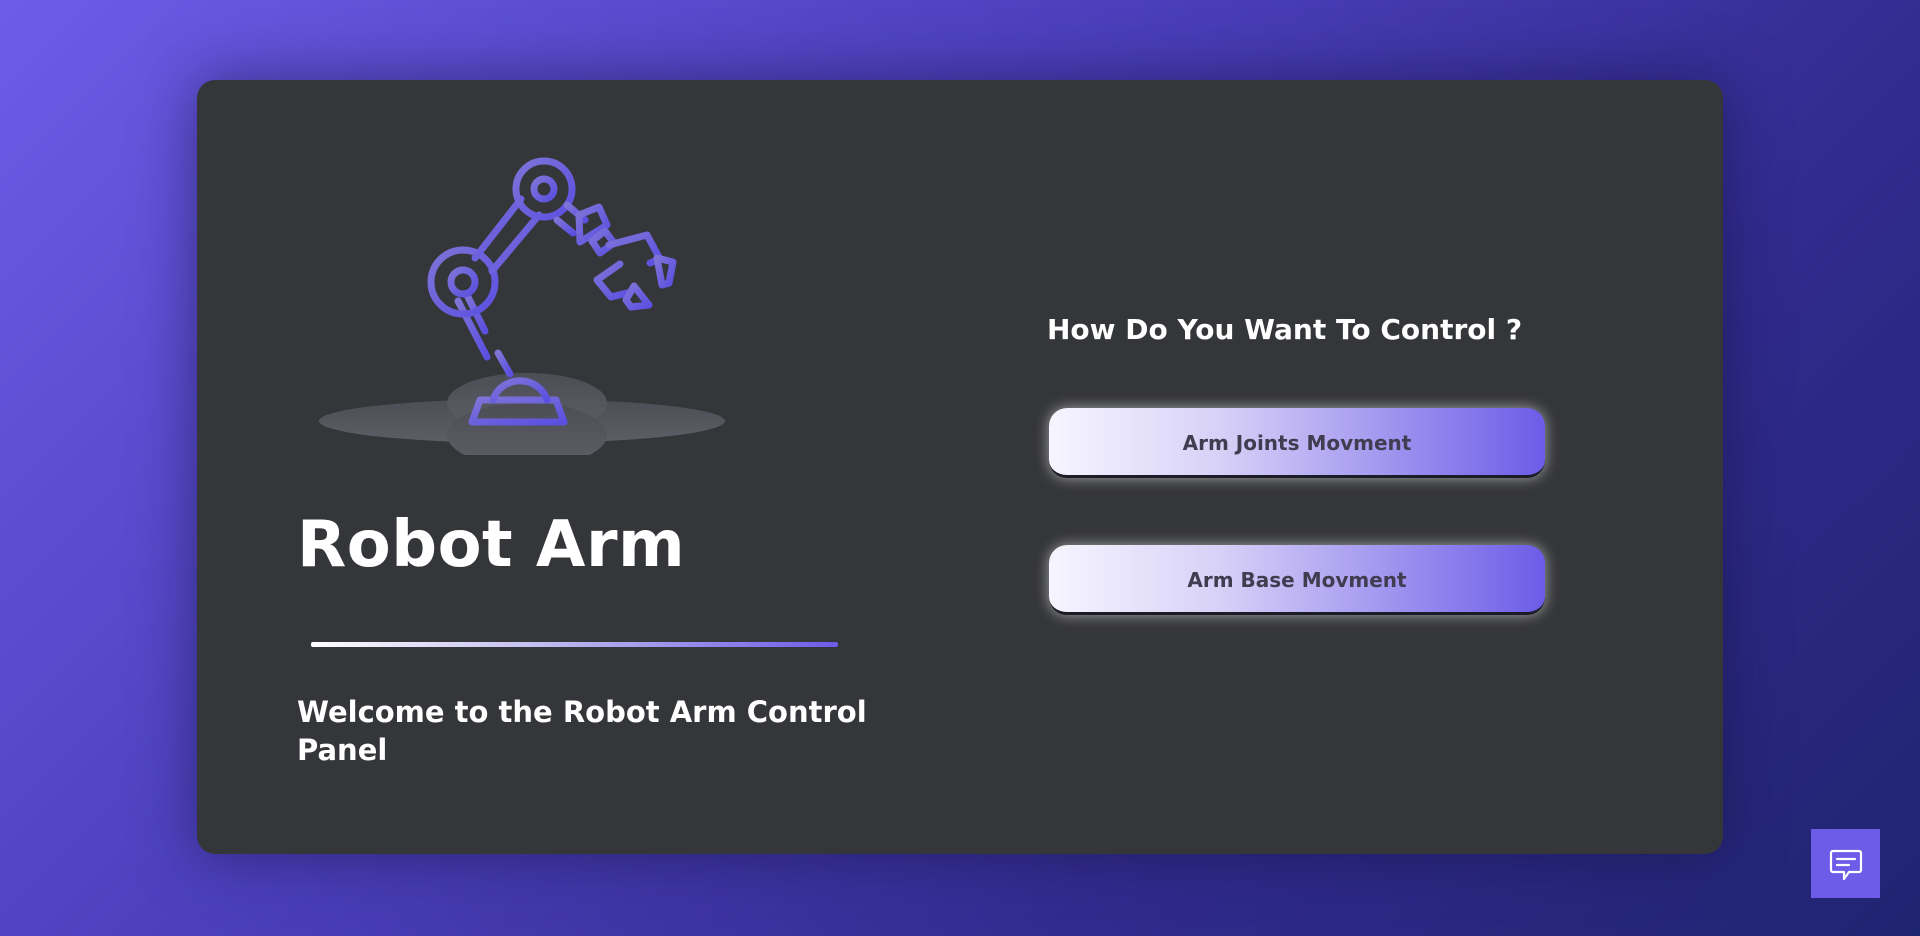 The image size is (1920, 936). What do you see at coordinates (582, 731) in the screenshot?
I see `welcome-message: Welcome to the Robot Arm Control Panel` at bounding box center [582, 731].